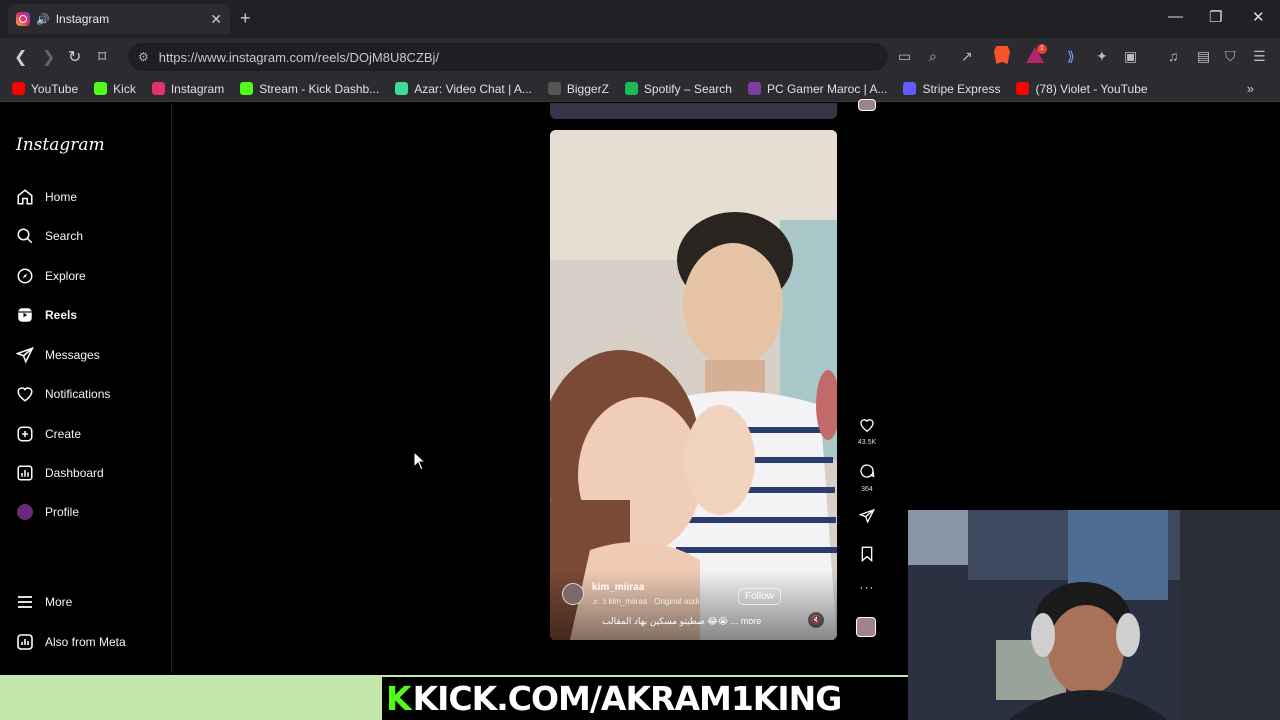  What do you see at coordinates (23, 19) in the screenshot?
I see `instagram-favicon-icon` at bounding box center [23, 19].